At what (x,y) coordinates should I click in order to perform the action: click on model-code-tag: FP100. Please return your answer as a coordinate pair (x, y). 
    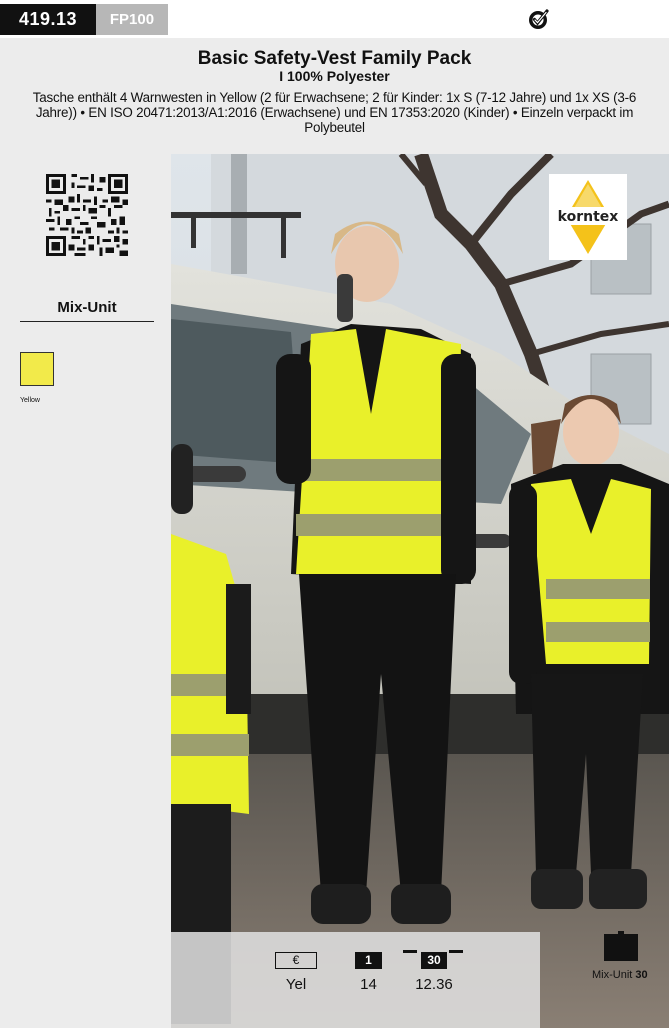
    Looking at the image, I should click on (132, 19).